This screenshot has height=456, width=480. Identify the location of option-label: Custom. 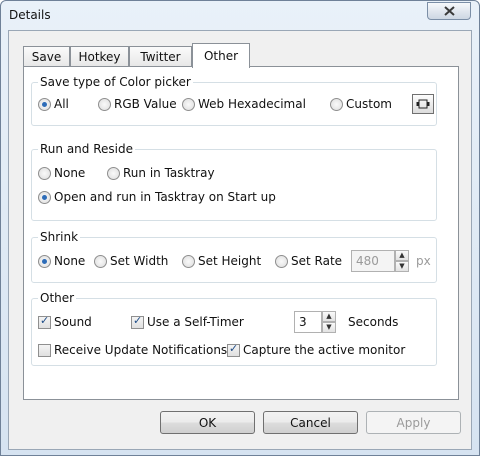
(369, 104).